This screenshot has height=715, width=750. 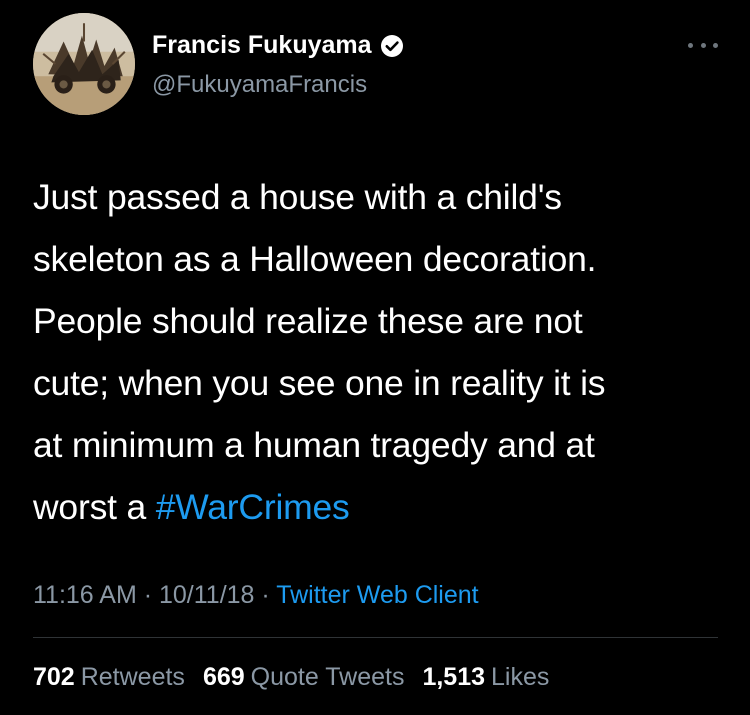 What do you see at coordinates (262, 45) in the screenshot?
I see `display-name: Francis Fukuyama` at bounding box center [262, 45].